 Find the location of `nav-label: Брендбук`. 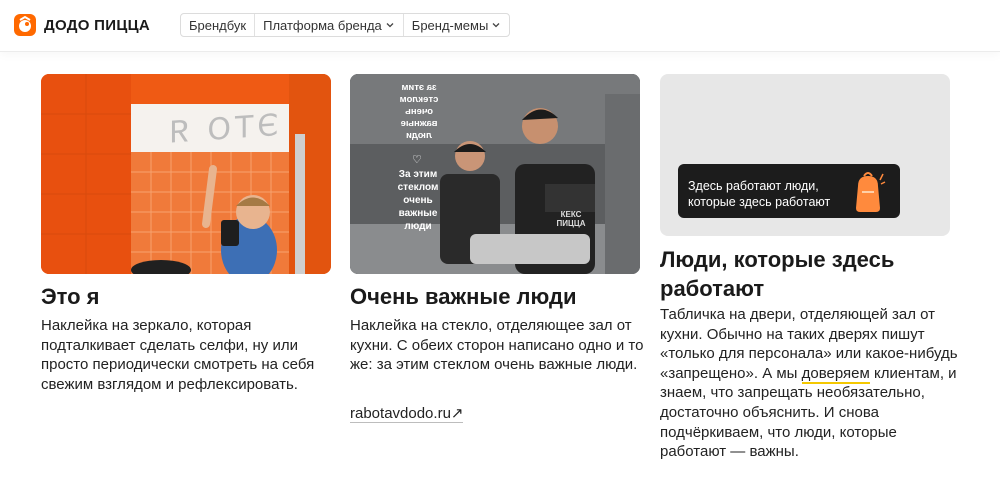

nav-label: Брендбук is located at coordinates (218, 25).